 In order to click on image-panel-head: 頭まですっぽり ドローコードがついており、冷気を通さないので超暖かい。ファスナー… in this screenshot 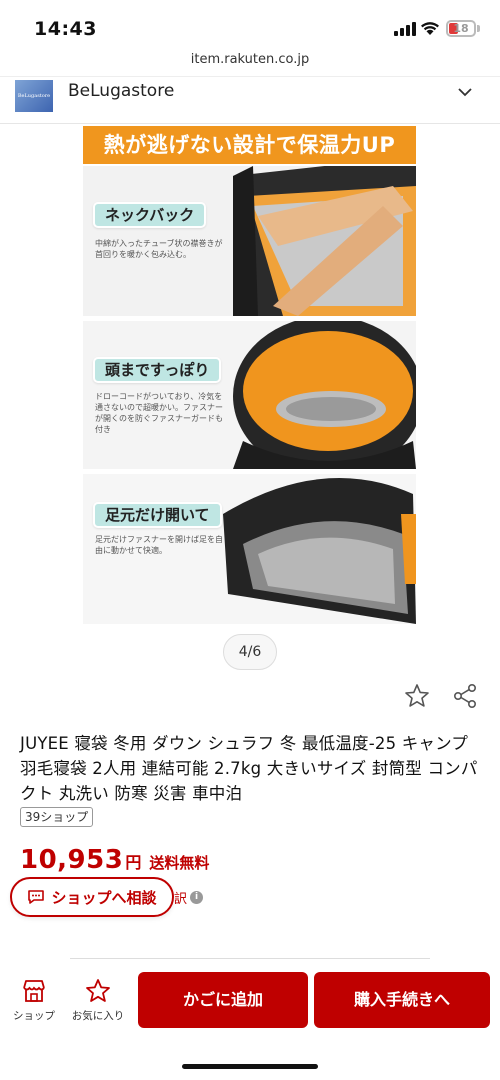, I will do `click(249, 395)`.